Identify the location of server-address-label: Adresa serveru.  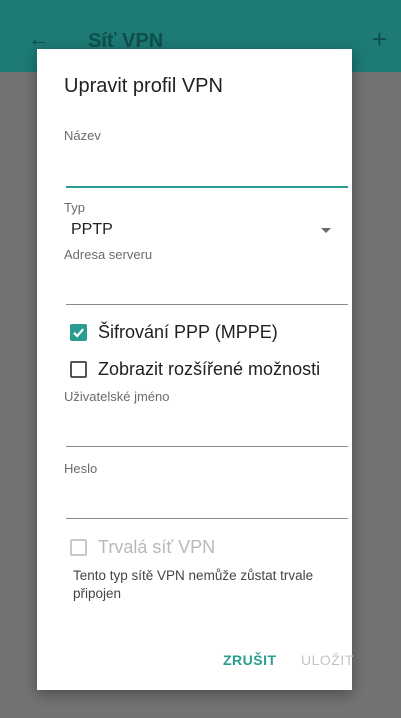
(108, 254).